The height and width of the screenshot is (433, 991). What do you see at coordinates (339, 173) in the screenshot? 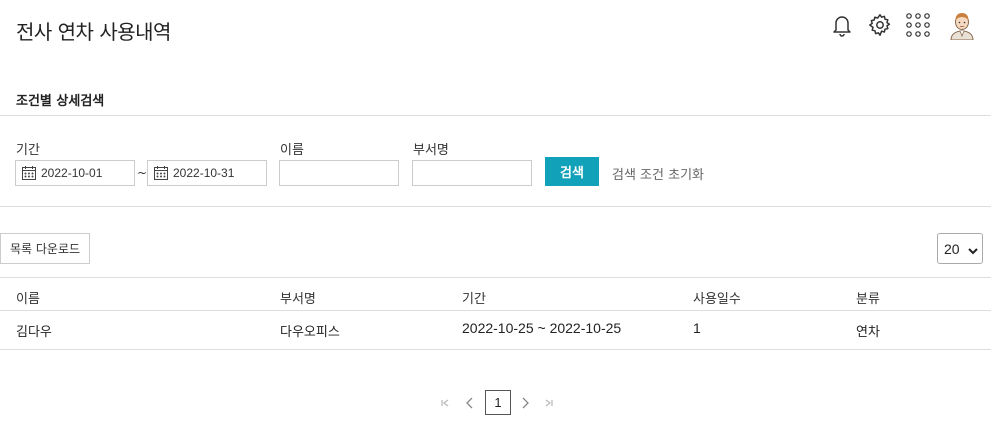
I see `name-input` at bounding box center [339, 173].